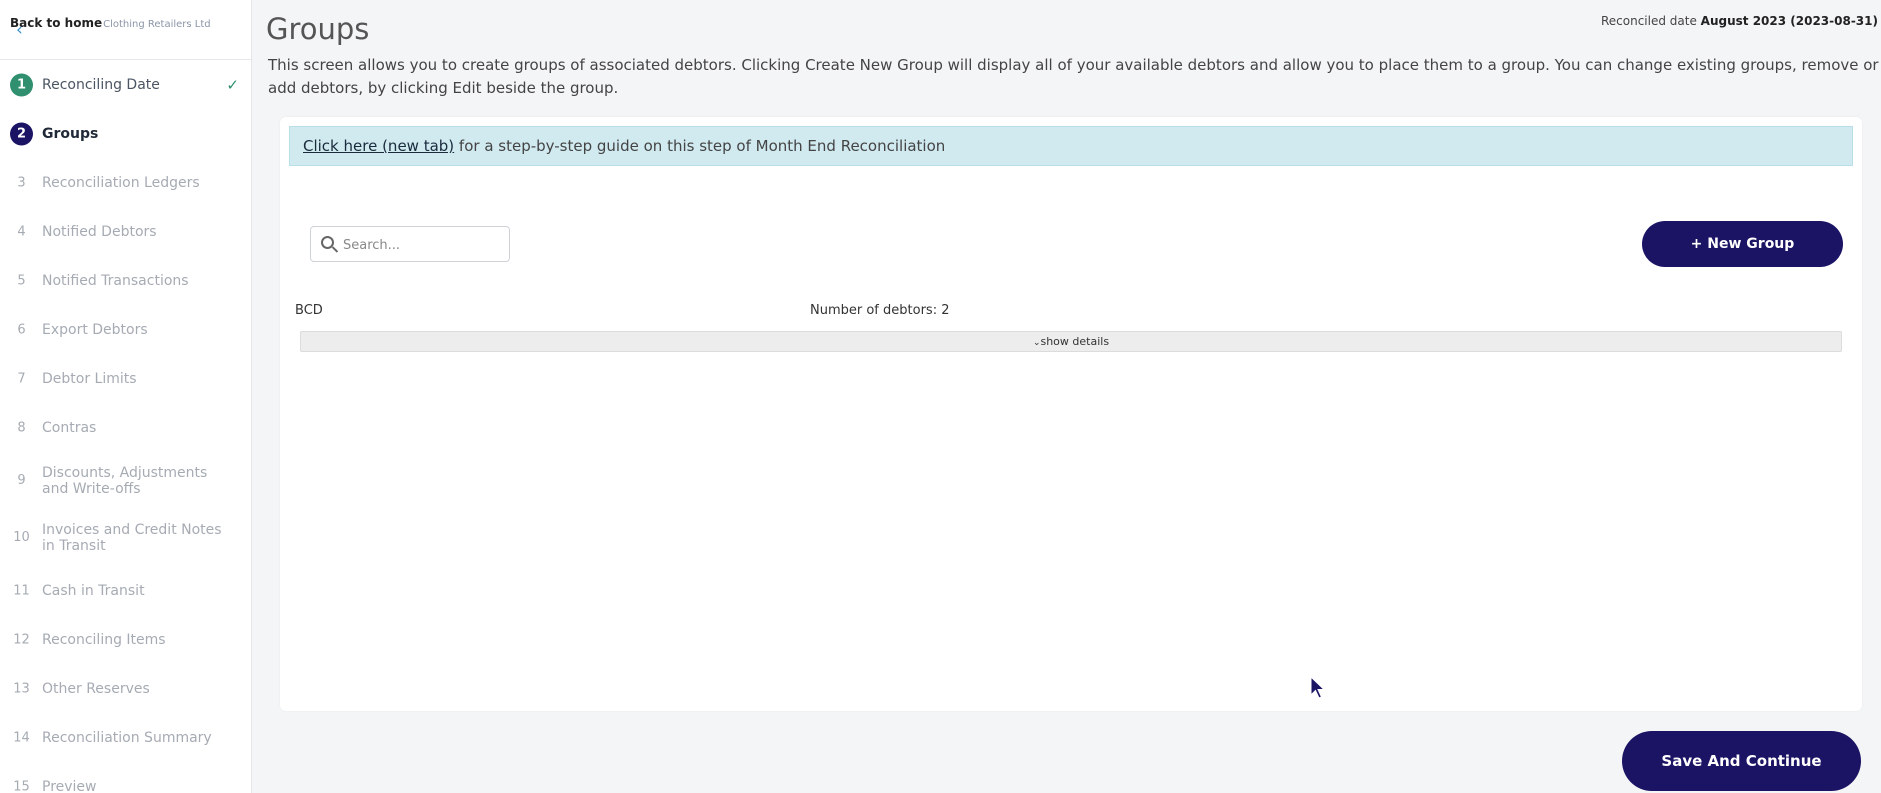  Describe the element at coordinates (318, 29) in the screenshot. I see `page-title: Groups` at that location.